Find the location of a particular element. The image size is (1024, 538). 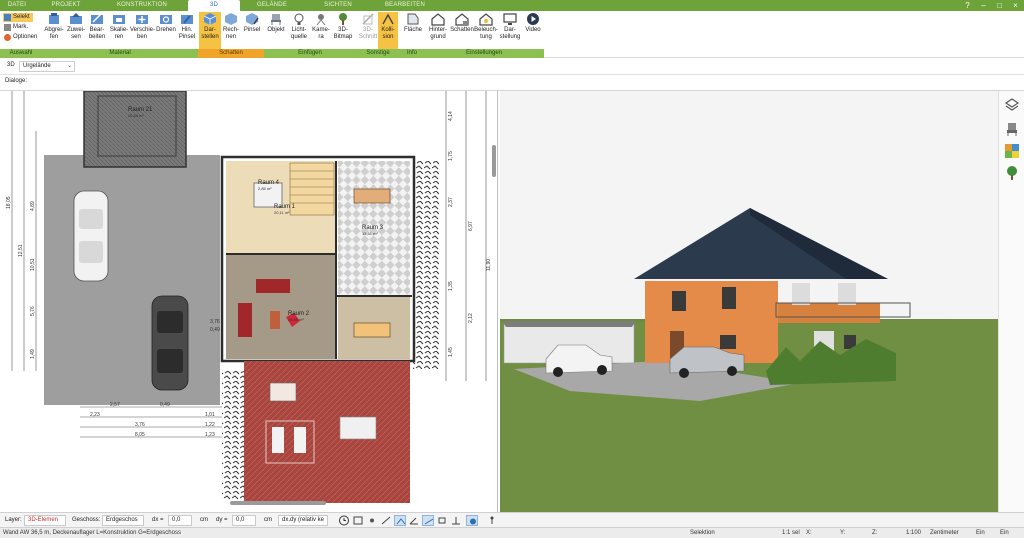

plan-horizontal-scrollbar is located at coordinates (278, 503).